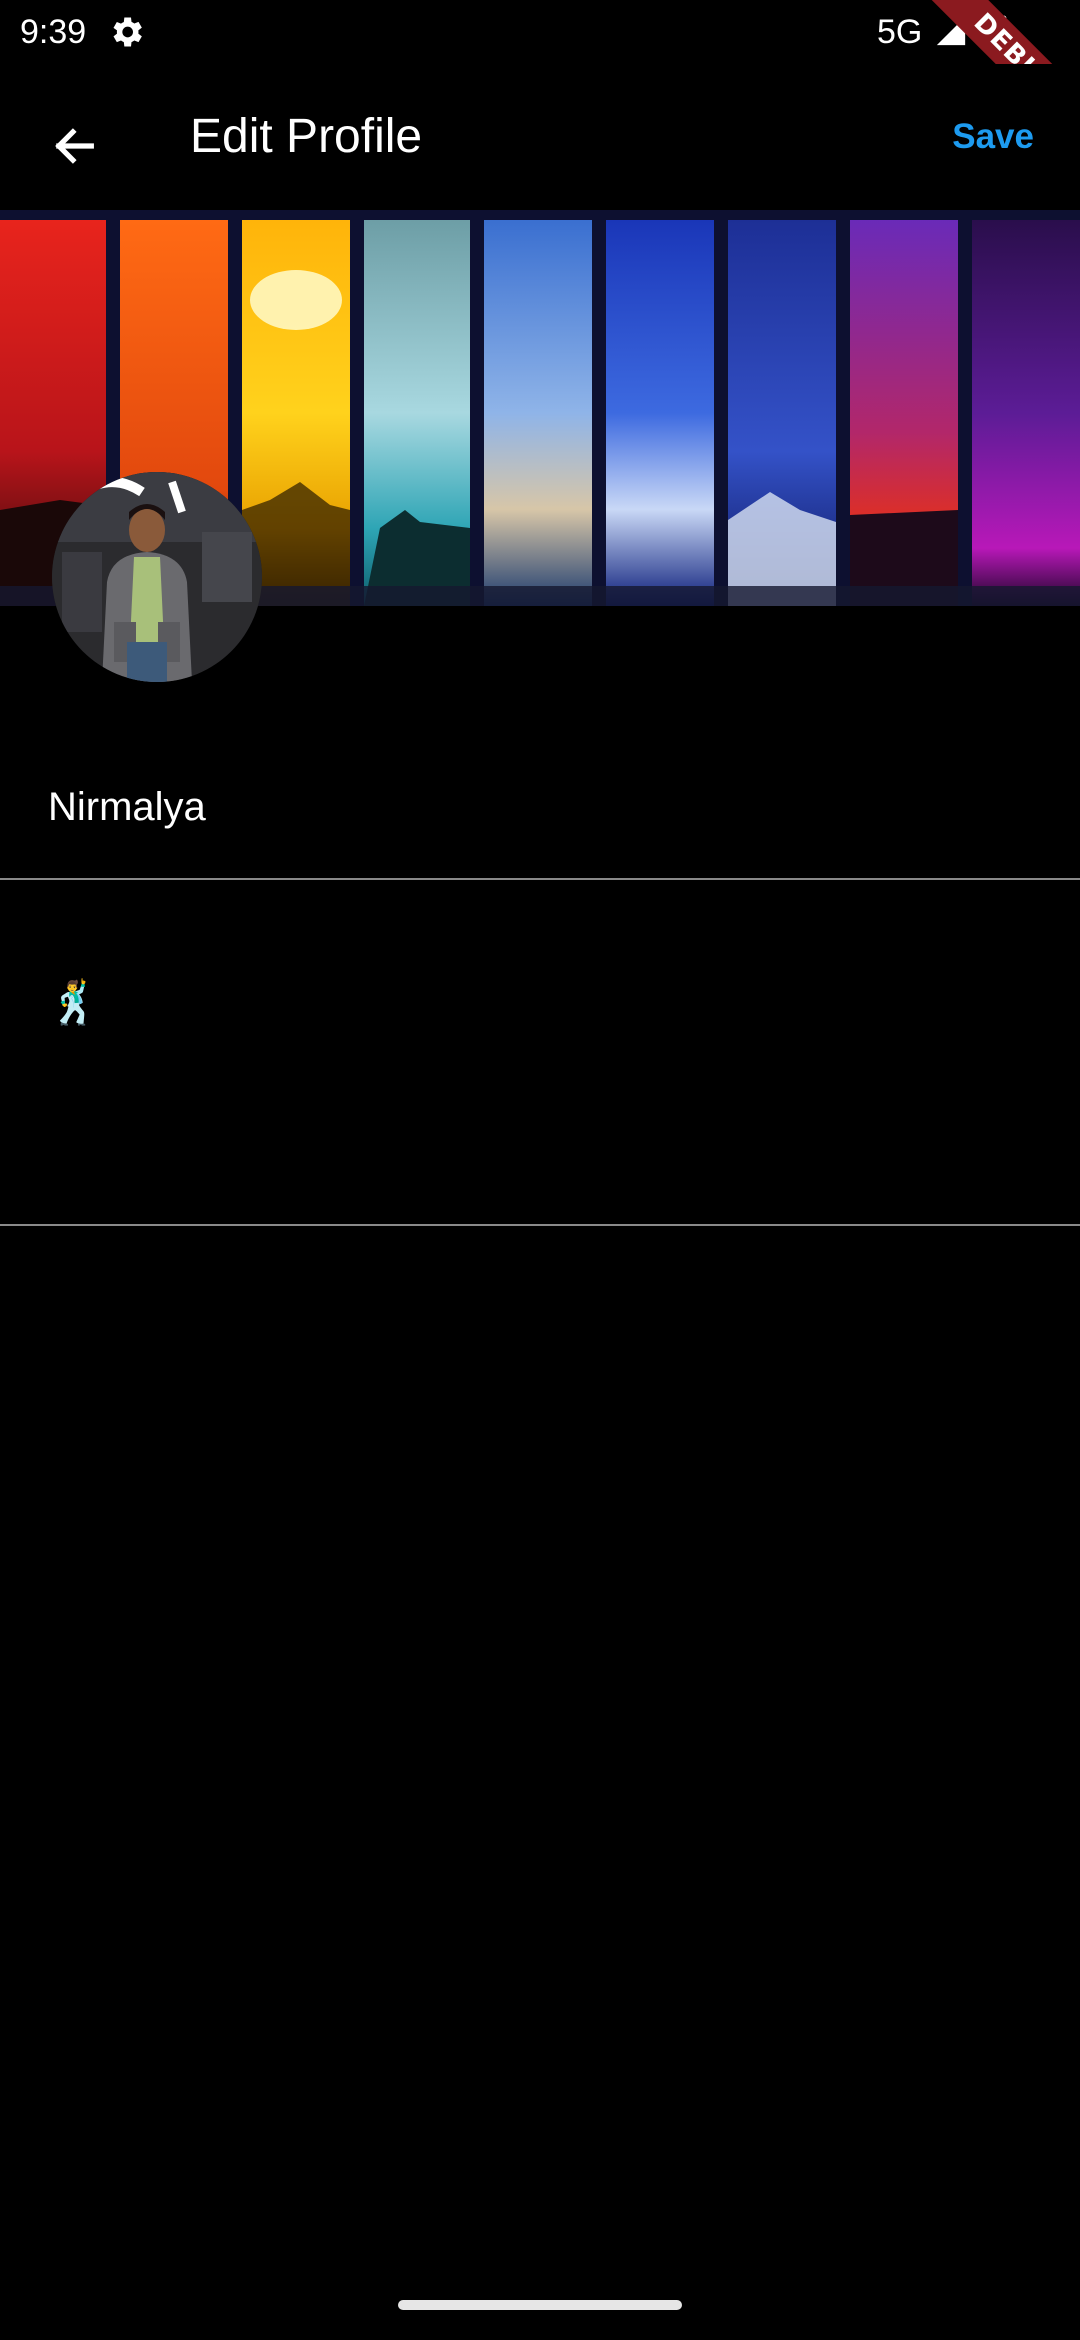 This screenshot has width=1080, height=2340. What do you see at coordinates (127, 807) in the screenshot?
I see `name-input-value: Nirmalya` at bounding box center [127, 807].